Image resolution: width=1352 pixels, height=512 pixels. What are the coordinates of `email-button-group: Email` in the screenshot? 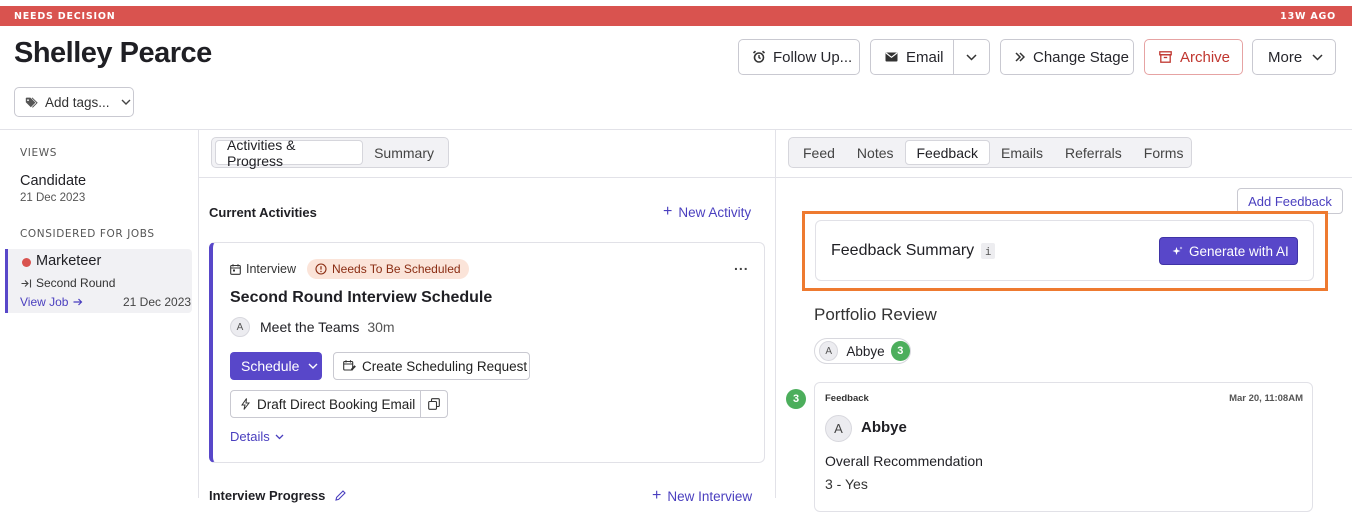 It's located at (930, 57).